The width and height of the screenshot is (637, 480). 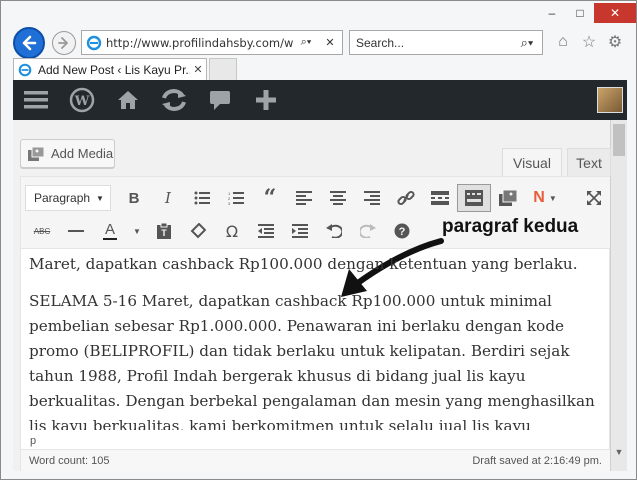 I want to click on insert-media-button, so click(x=508, y=198).